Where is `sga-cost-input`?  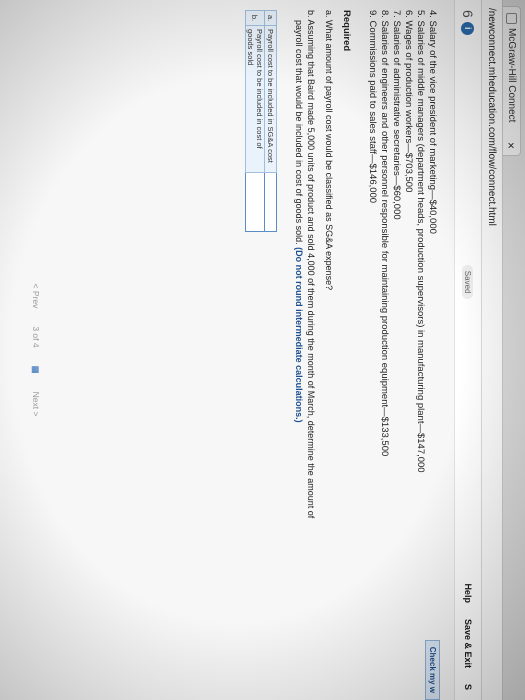
sga-cost-input is located at coordinates (270, 202).